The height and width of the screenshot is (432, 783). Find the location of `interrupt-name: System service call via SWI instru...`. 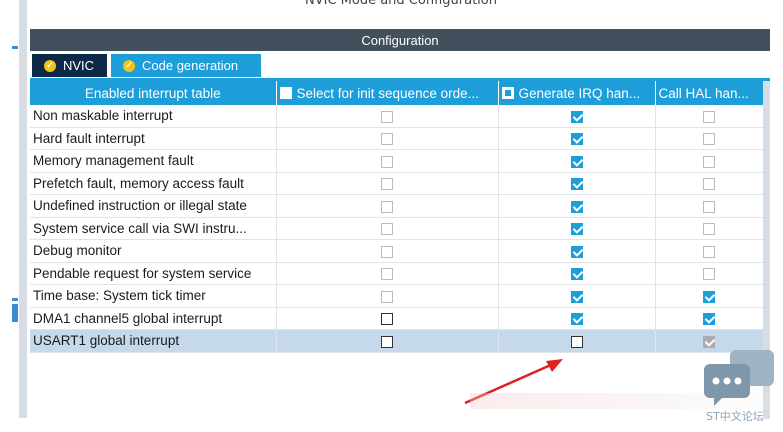

interrupt-name: System service call via SWI instru... is located at coordinates (153, 228).